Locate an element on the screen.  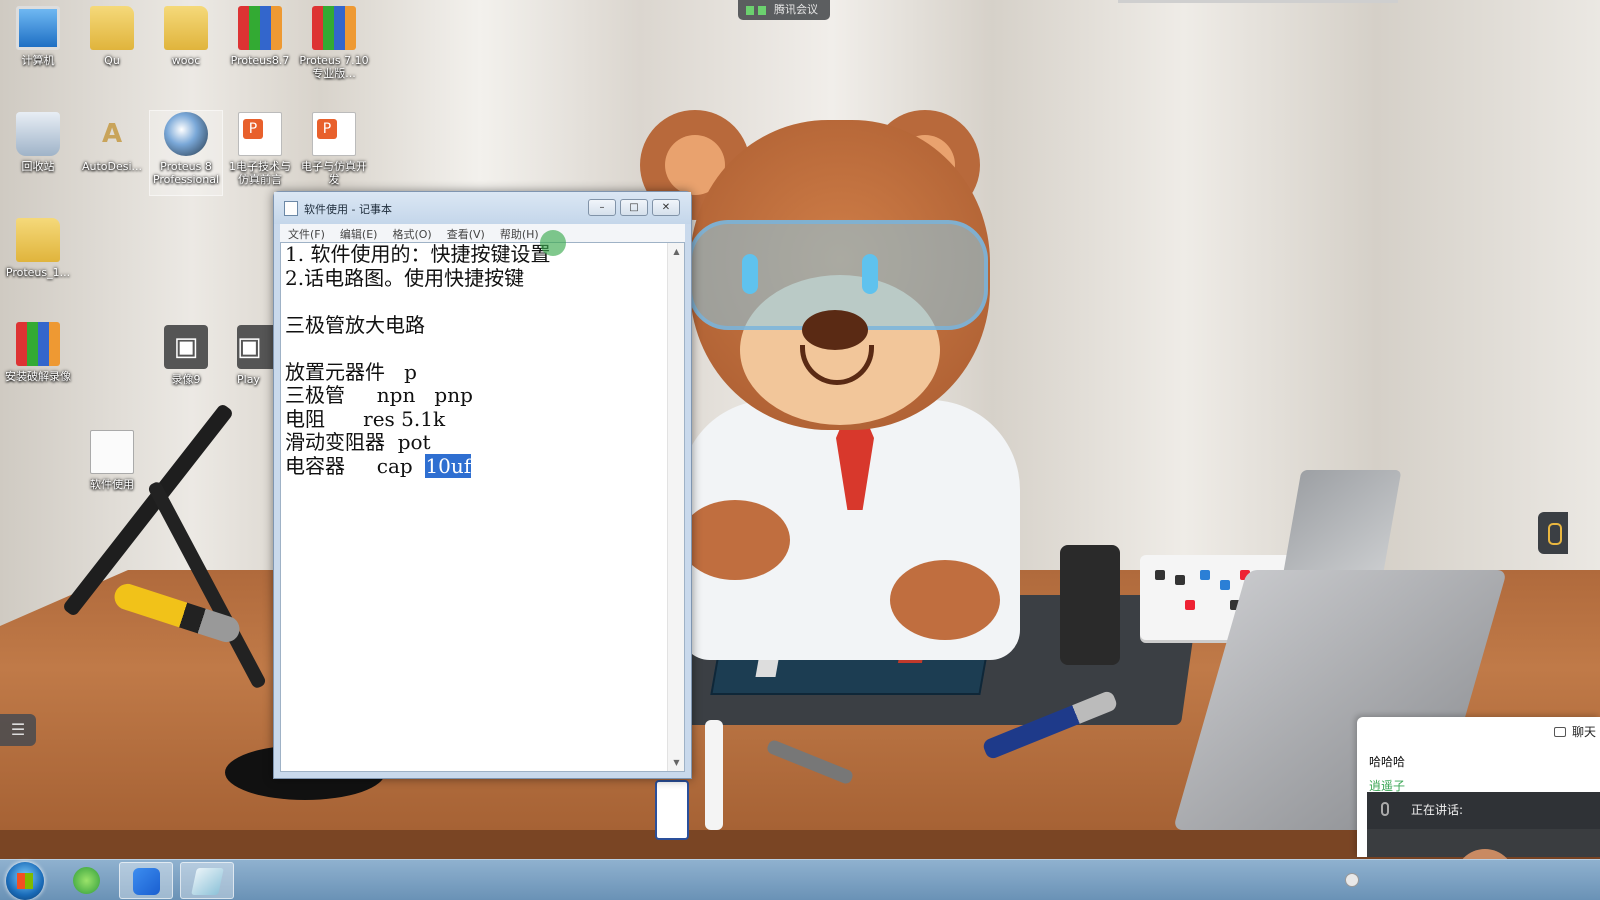
proteus-globe-icon is located at coordinates (186, 134).